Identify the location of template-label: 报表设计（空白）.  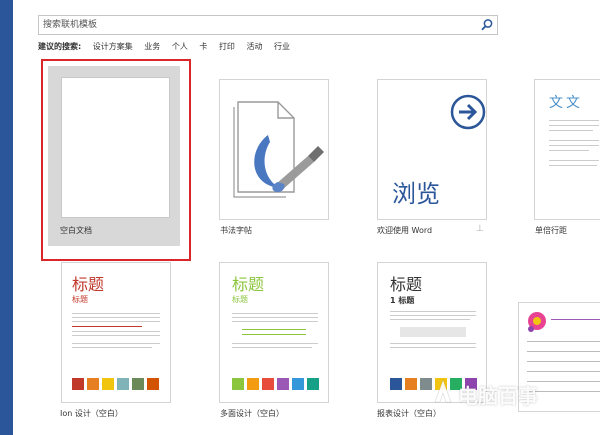
(409, 413).